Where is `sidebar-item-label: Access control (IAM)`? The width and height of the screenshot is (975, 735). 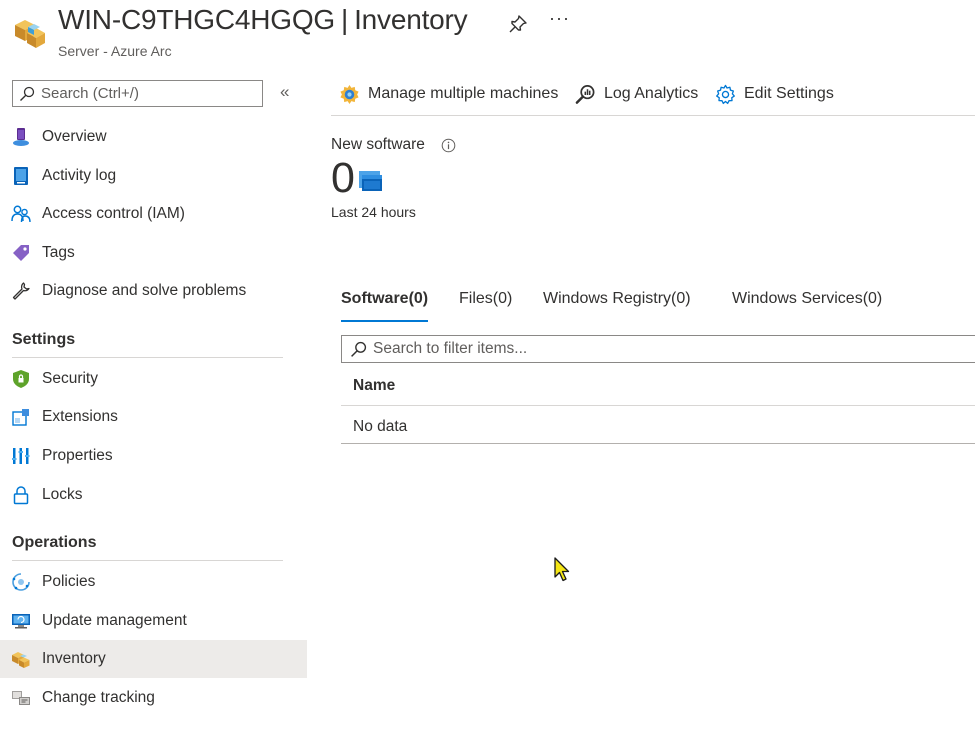 sidebar-item-label: Access control (IAM) is located at coordinates (113, 213).